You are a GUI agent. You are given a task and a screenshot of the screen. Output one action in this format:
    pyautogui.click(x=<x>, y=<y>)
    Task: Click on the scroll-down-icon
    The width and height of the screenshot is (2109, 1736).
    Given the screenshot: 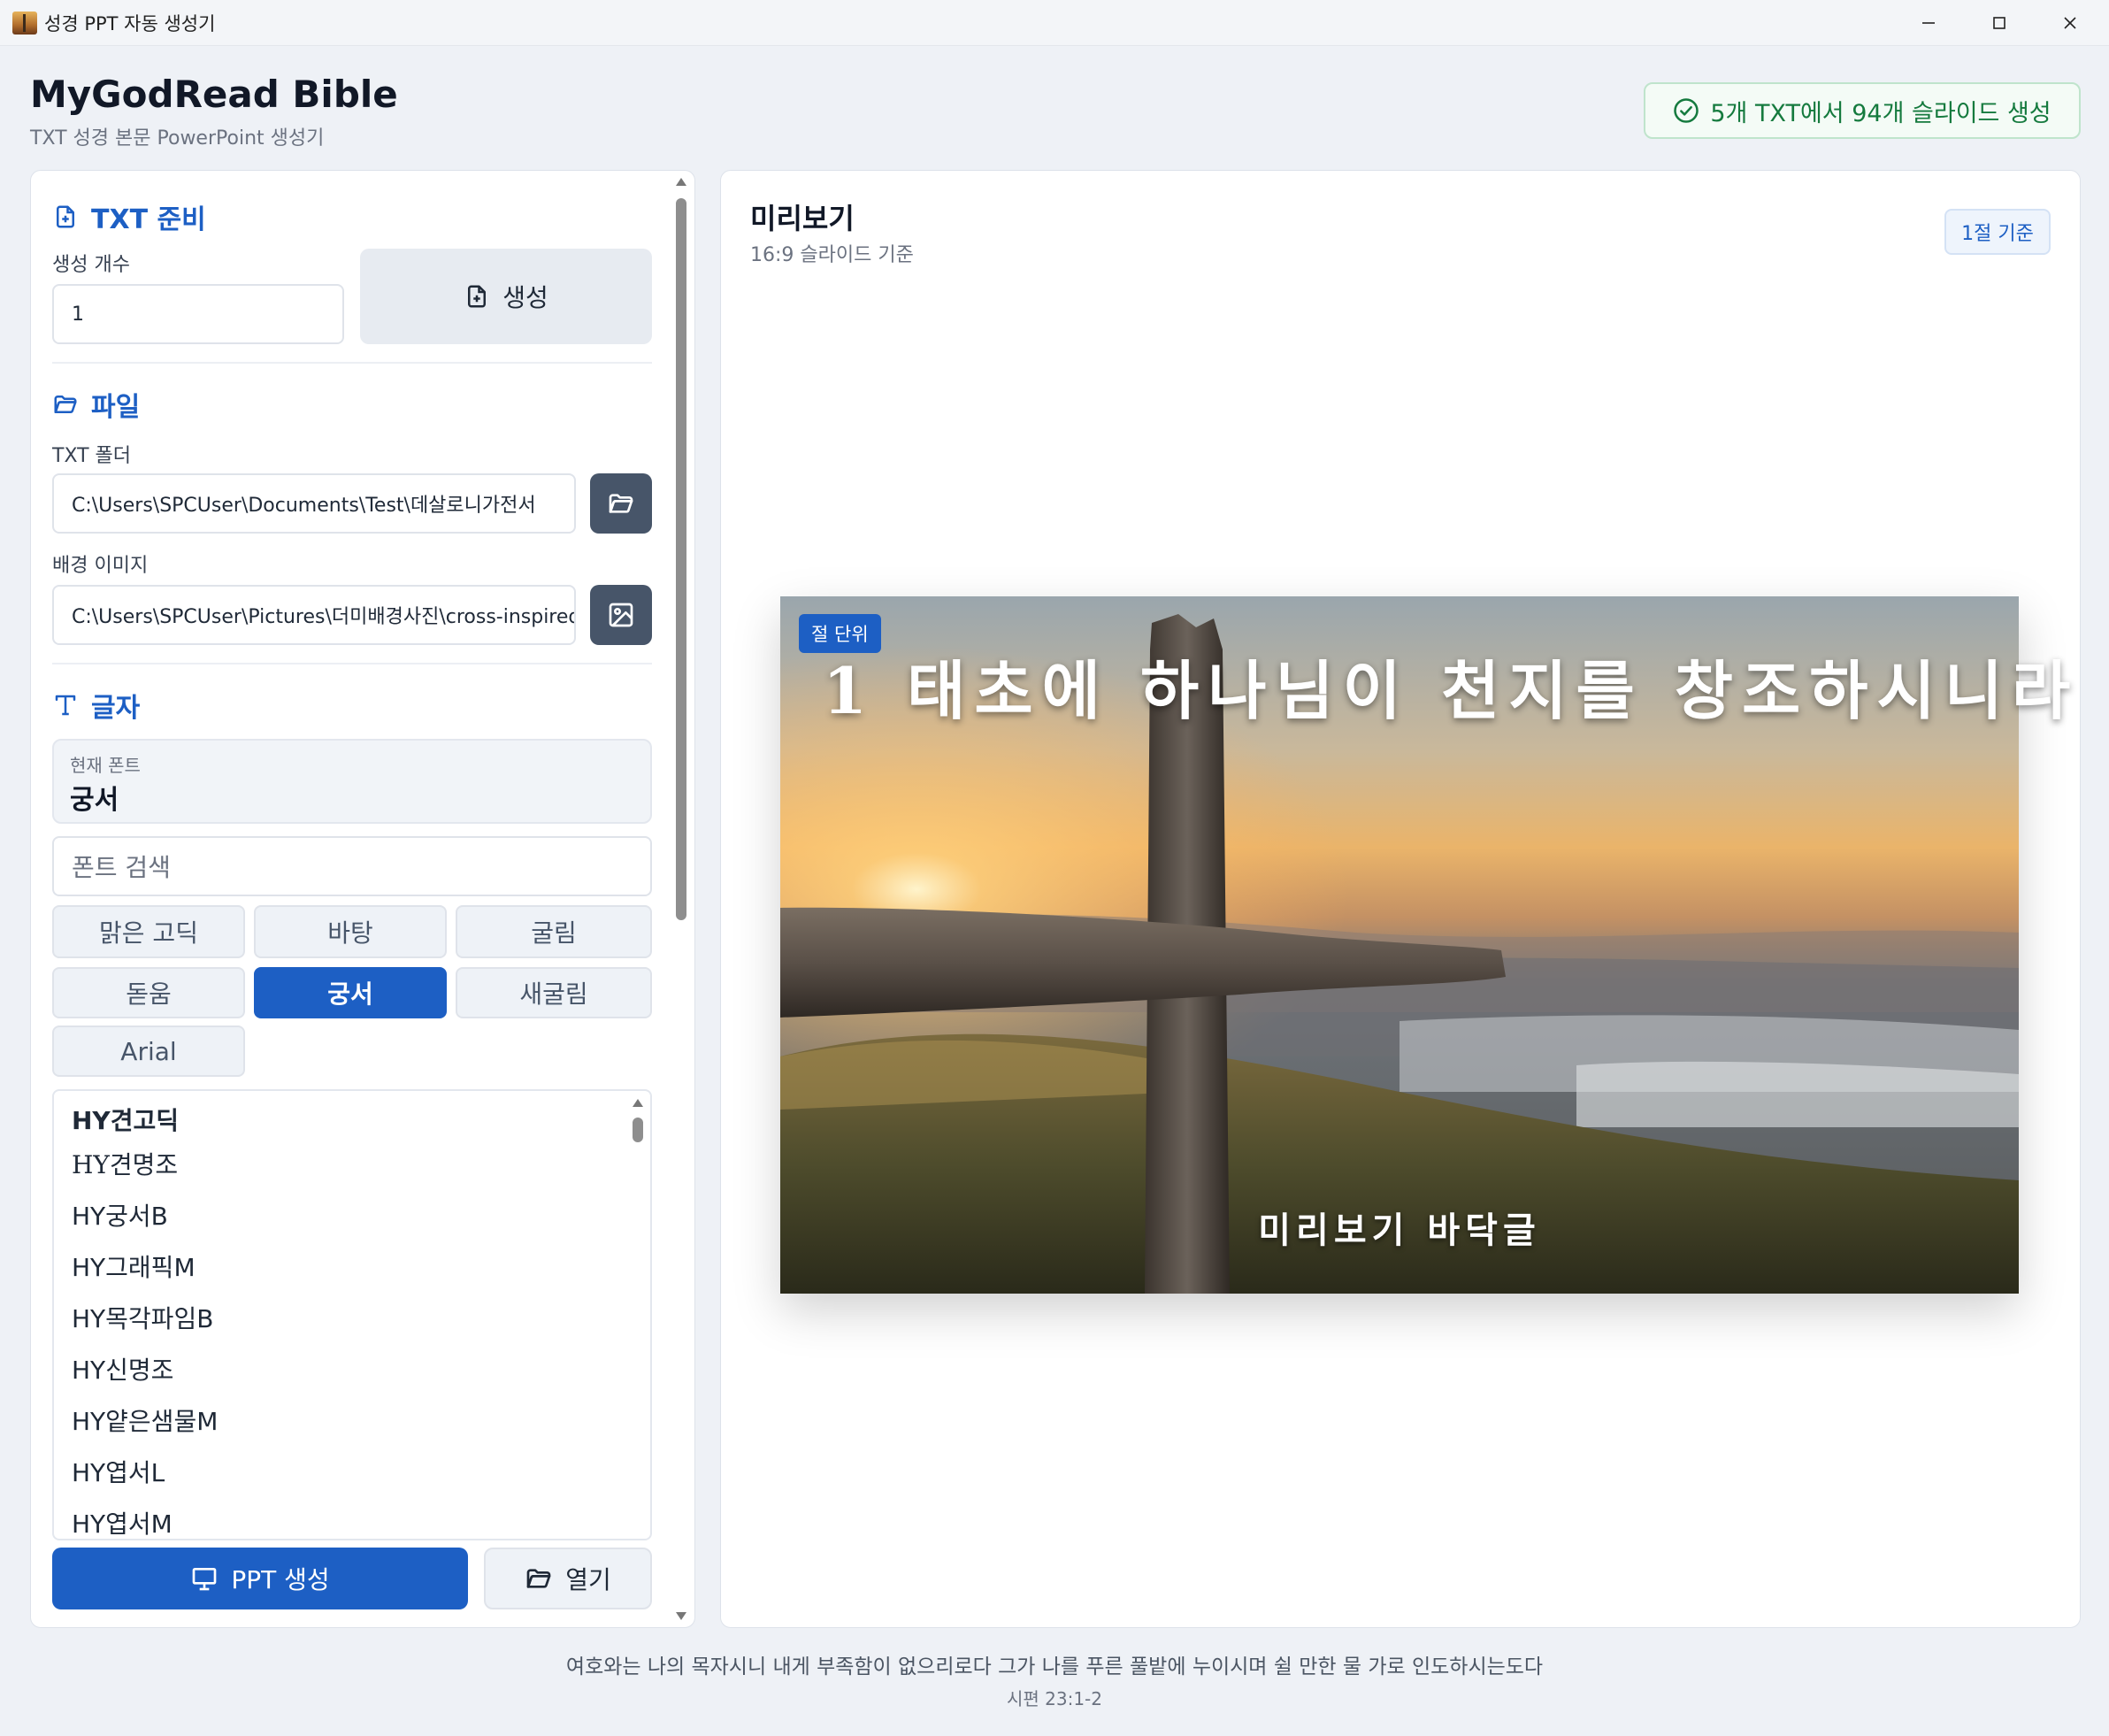 What is the action you would take?
    pyautogui.click(x=681, y=1616)
    